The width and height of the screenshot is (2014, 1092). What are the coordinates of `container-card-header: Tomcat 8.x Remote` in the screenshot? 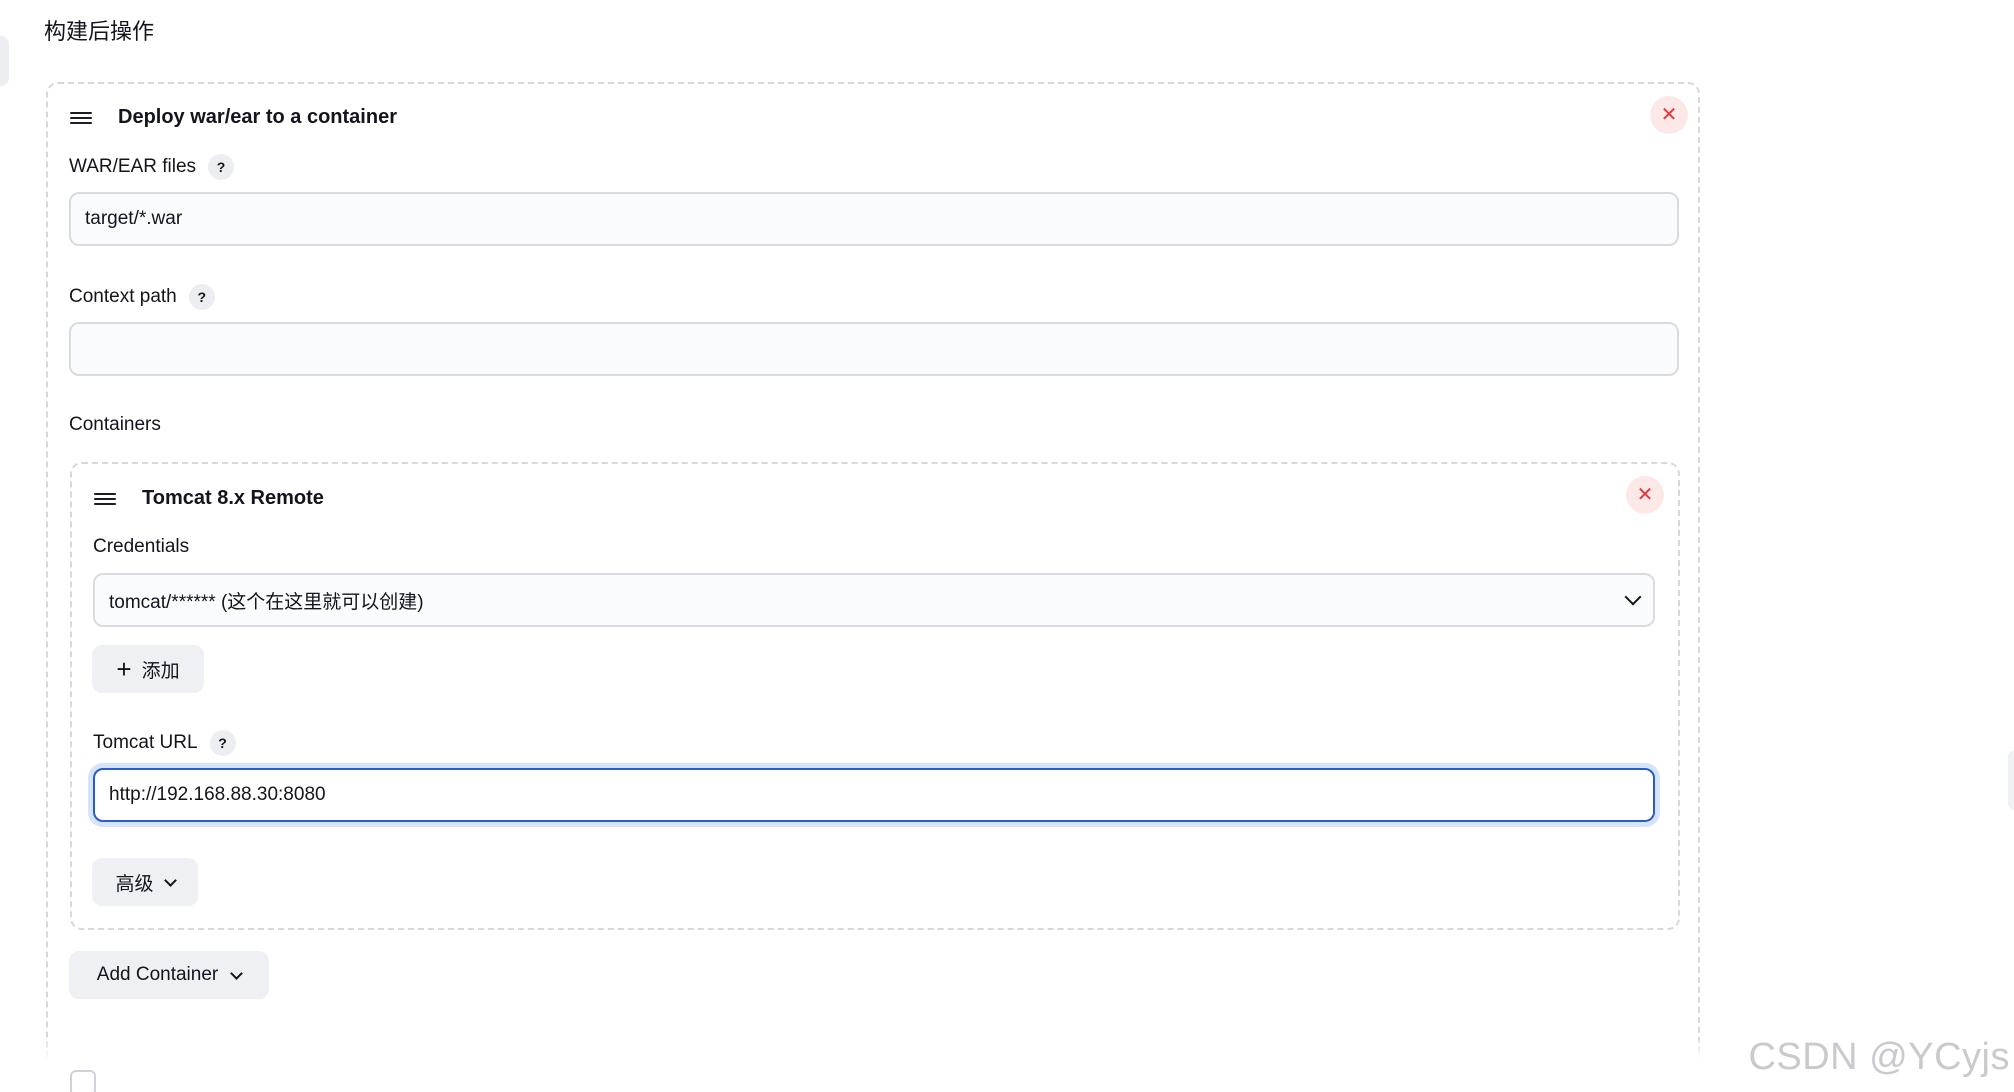 It's located at (209, 498).